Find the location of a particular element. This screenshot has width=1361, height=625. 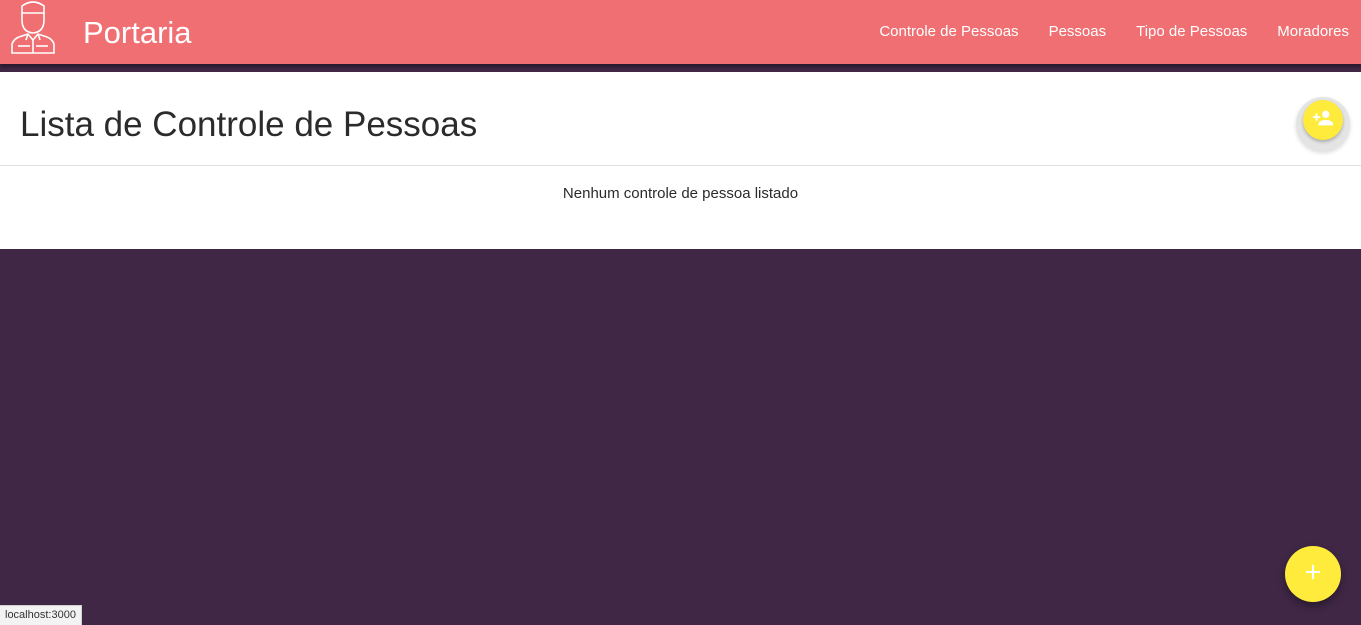

add-person-button-inner is located at coordinates (1323, 120).